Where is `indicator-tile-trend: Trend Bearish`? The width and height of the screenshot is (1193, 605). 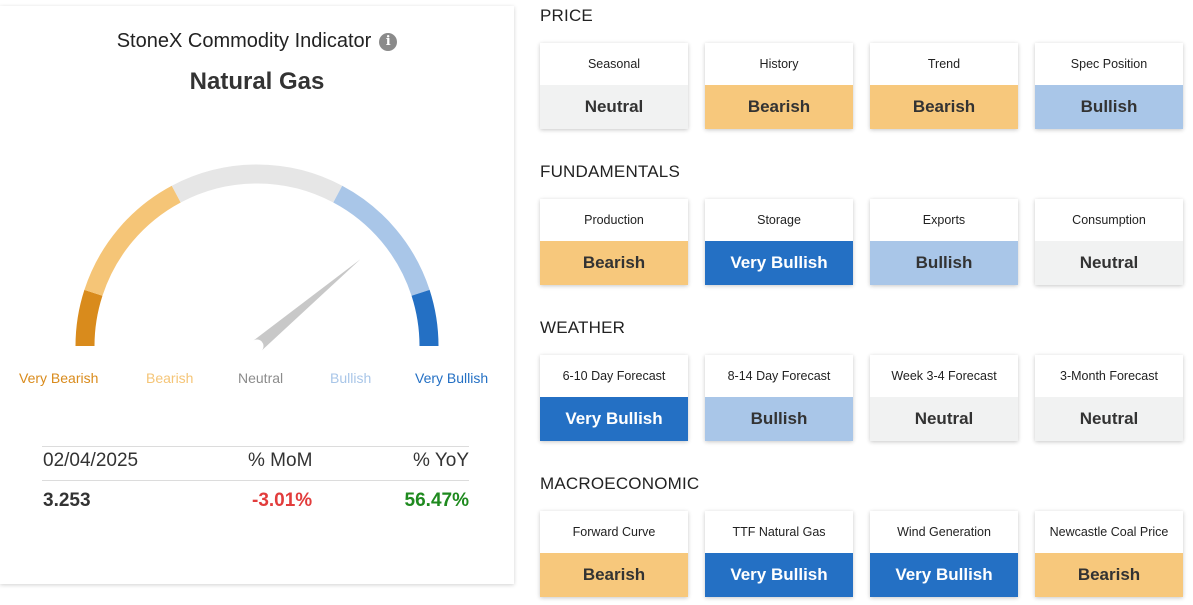 indicator-tile-trend: Trend Bearish is located at coordinates (944, 86).